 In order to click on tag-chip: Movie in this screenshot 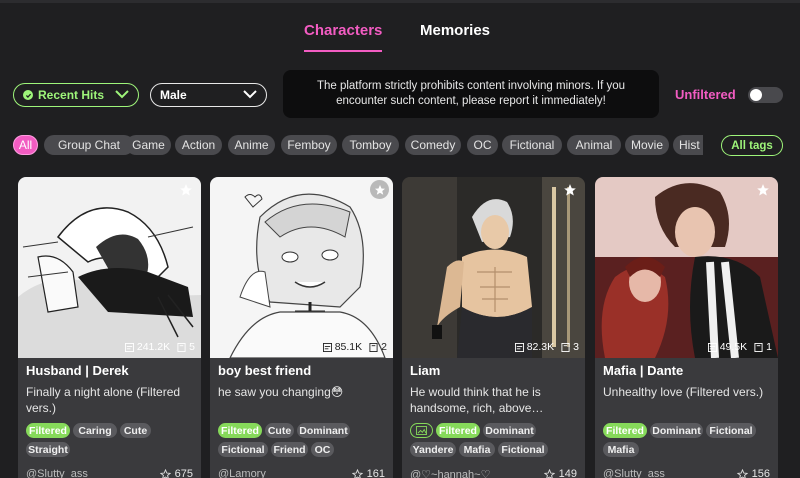, I will do `click(647, 145)`.